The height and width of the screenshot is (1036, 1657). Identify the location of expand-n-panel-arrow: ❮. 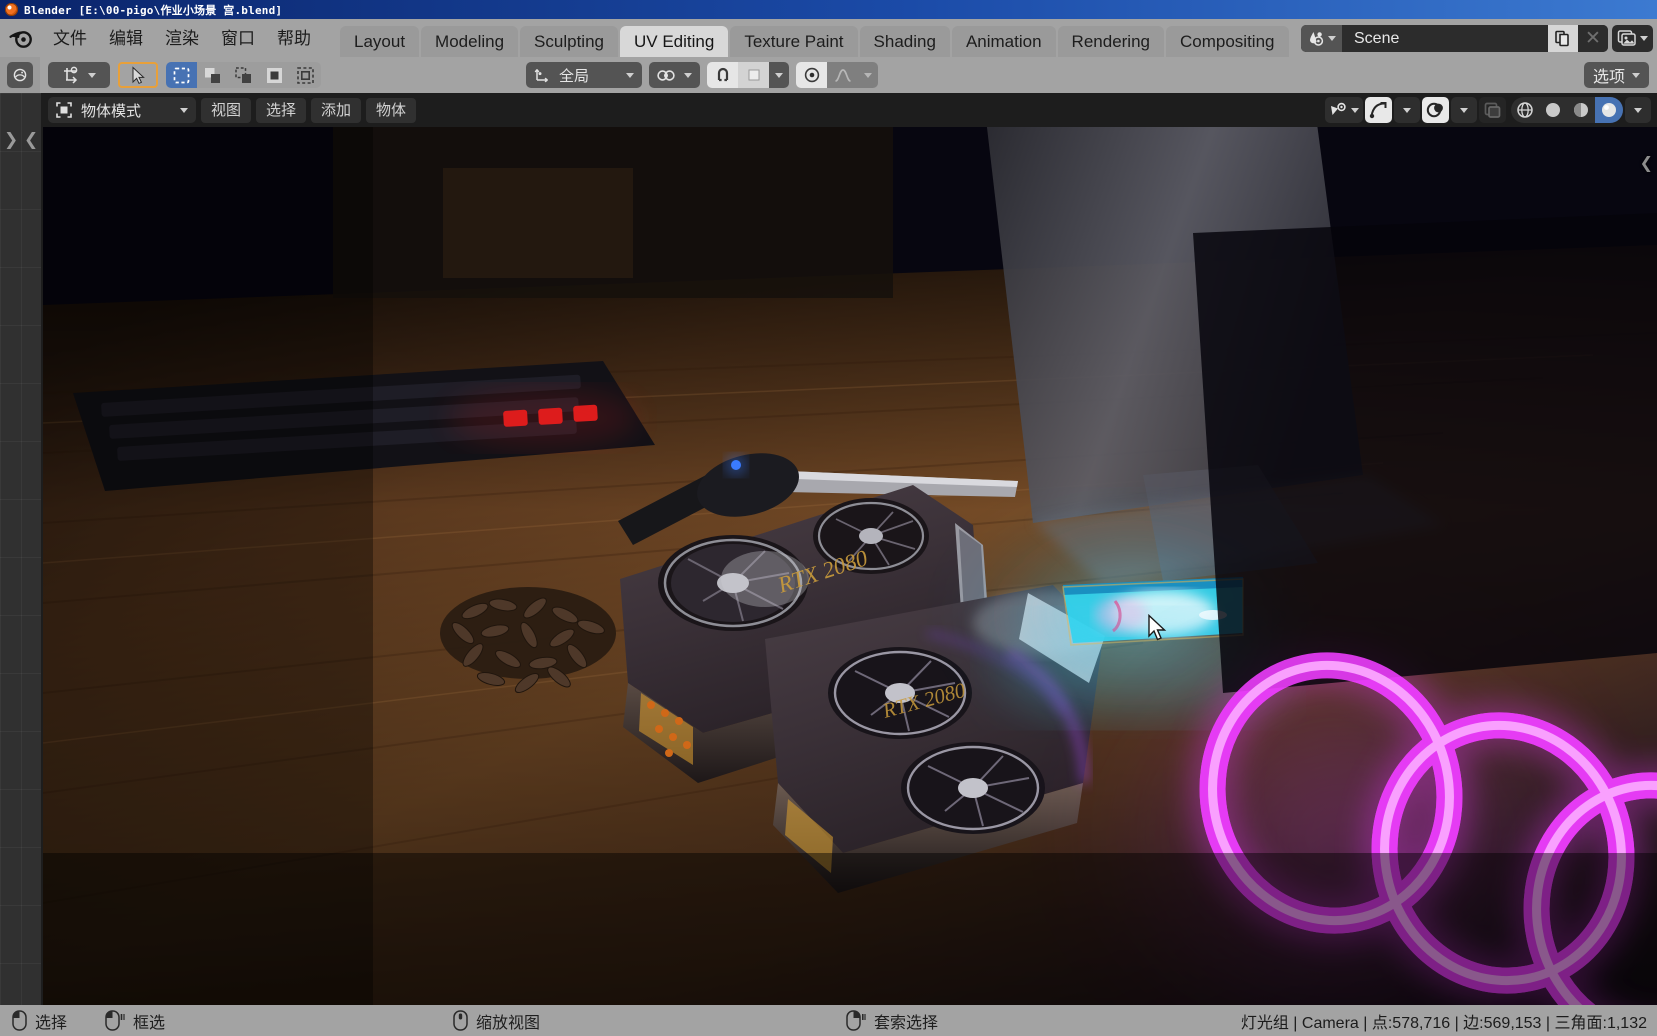
(1646, 163).